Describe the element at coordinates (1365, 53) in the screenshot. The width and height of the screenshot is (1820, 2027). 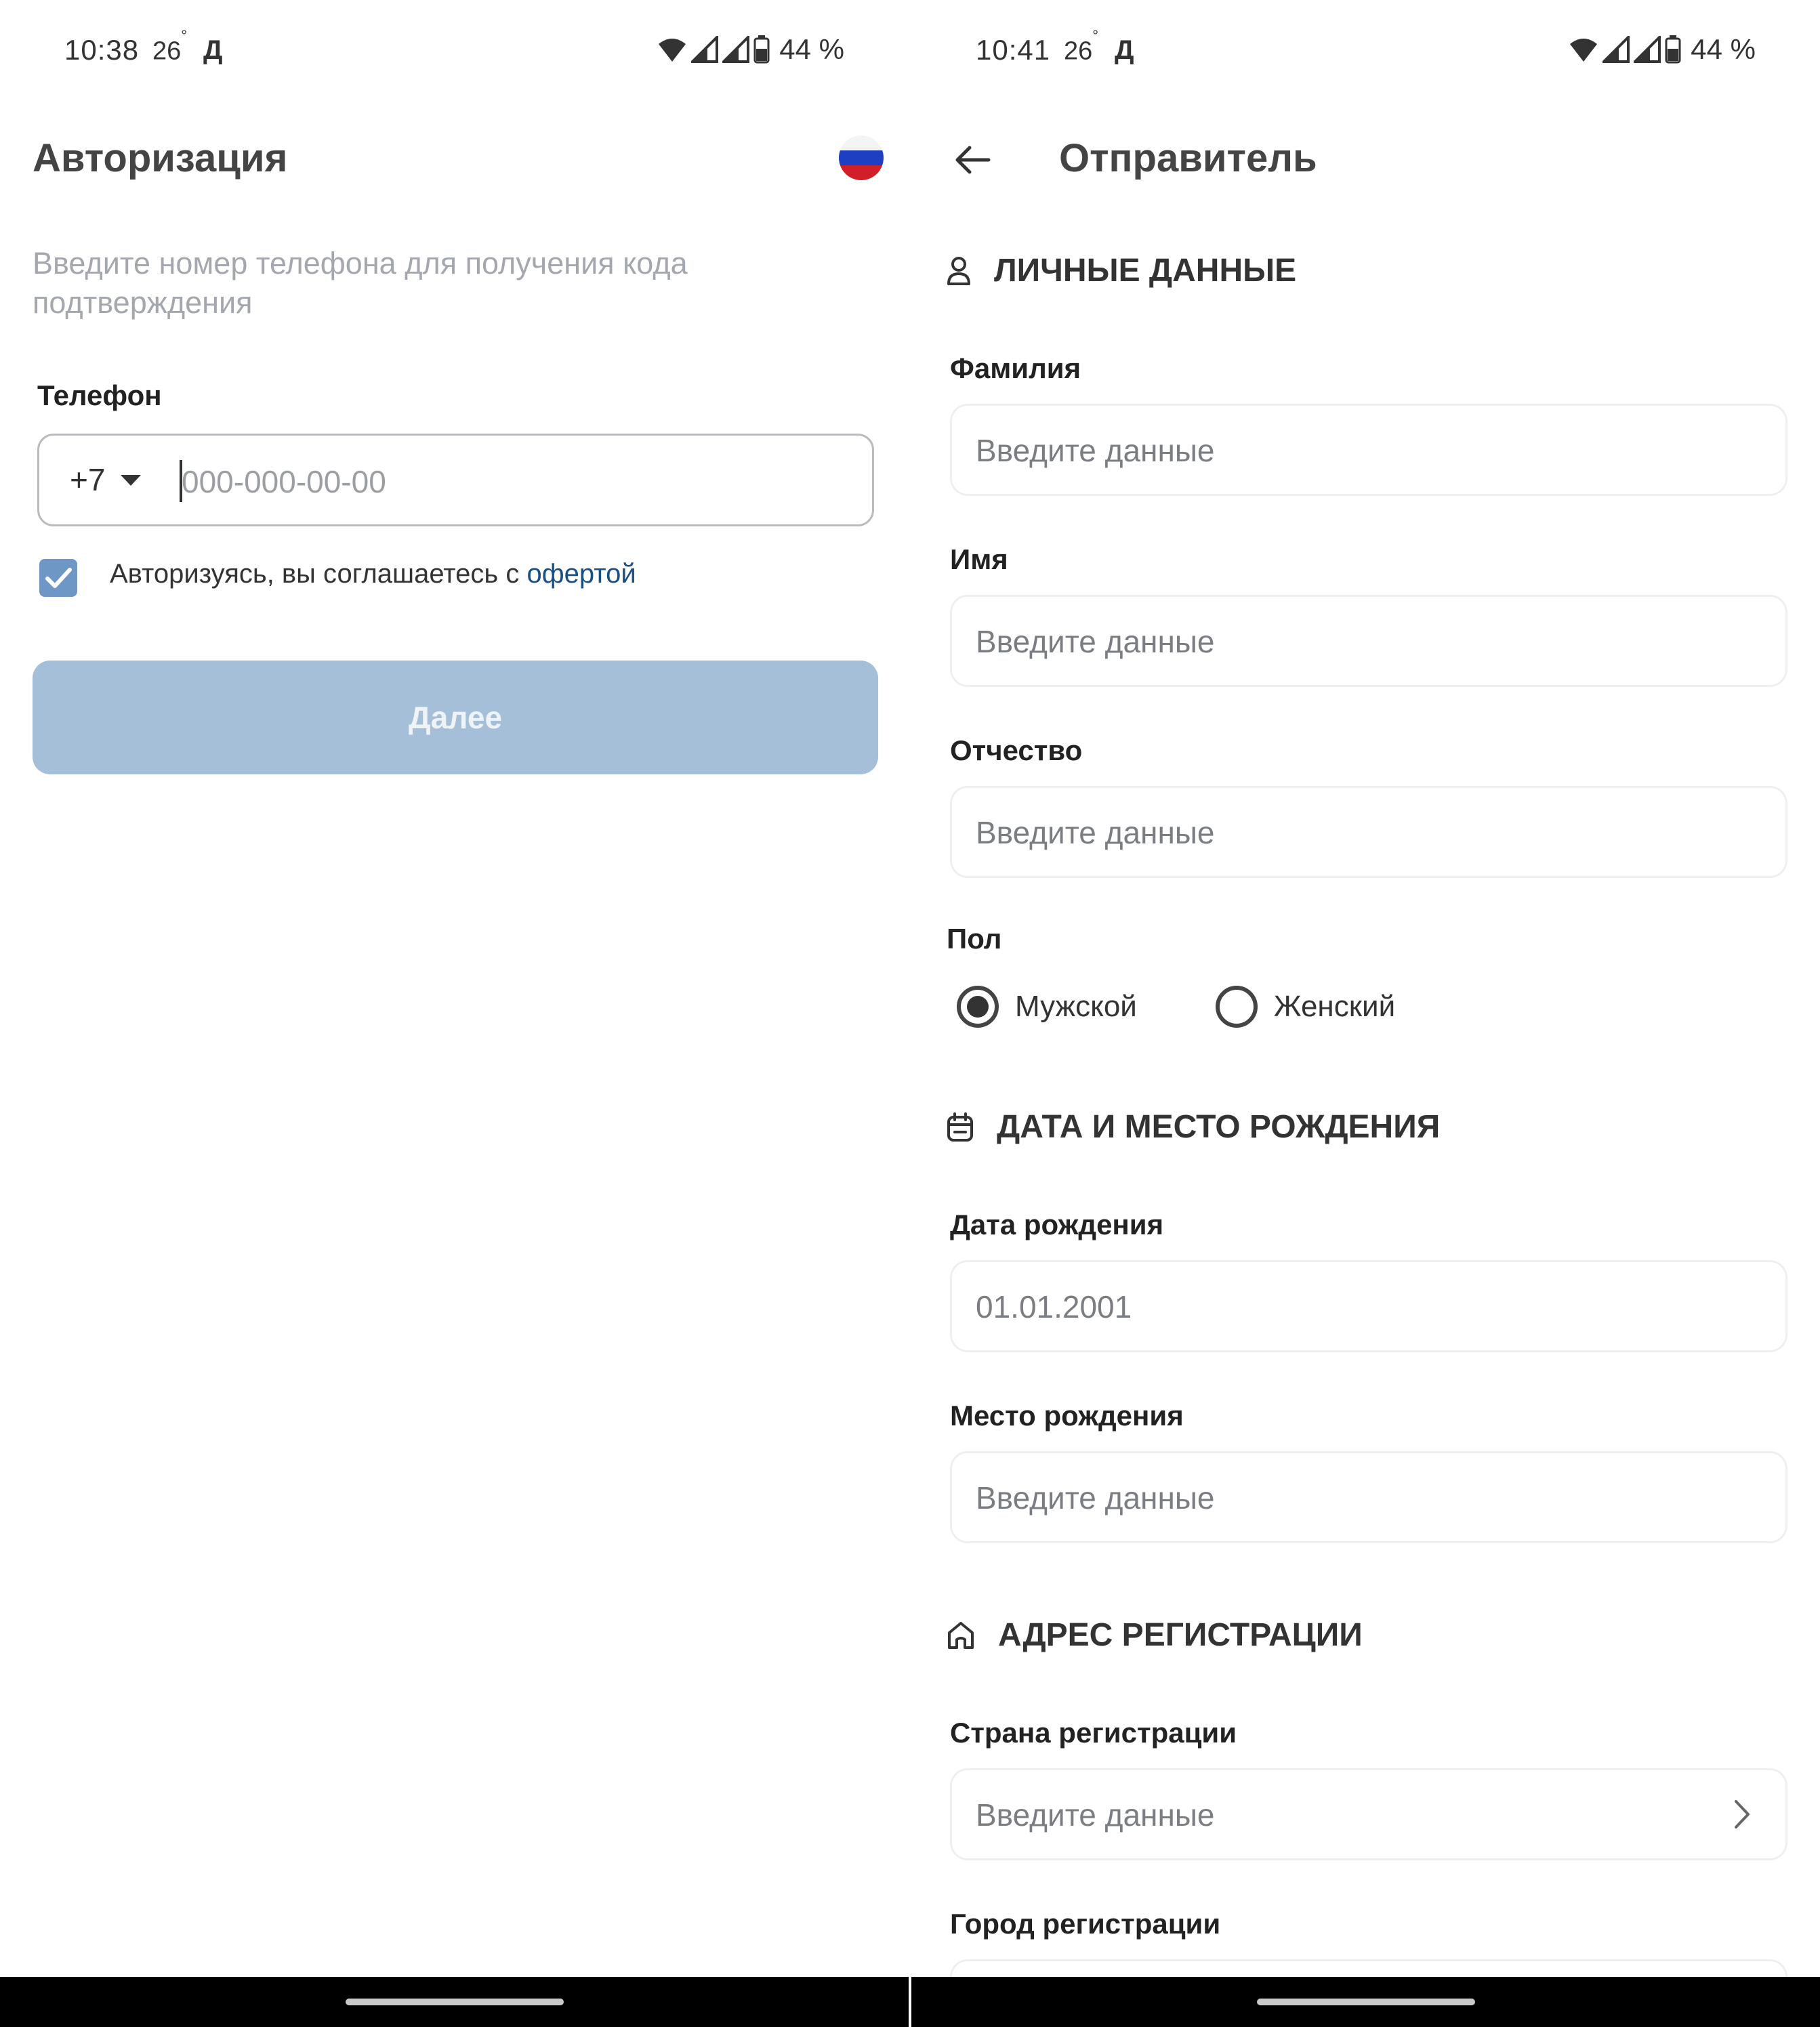
I see `status-bar: 10:41 26° Д 44 %` at that location.